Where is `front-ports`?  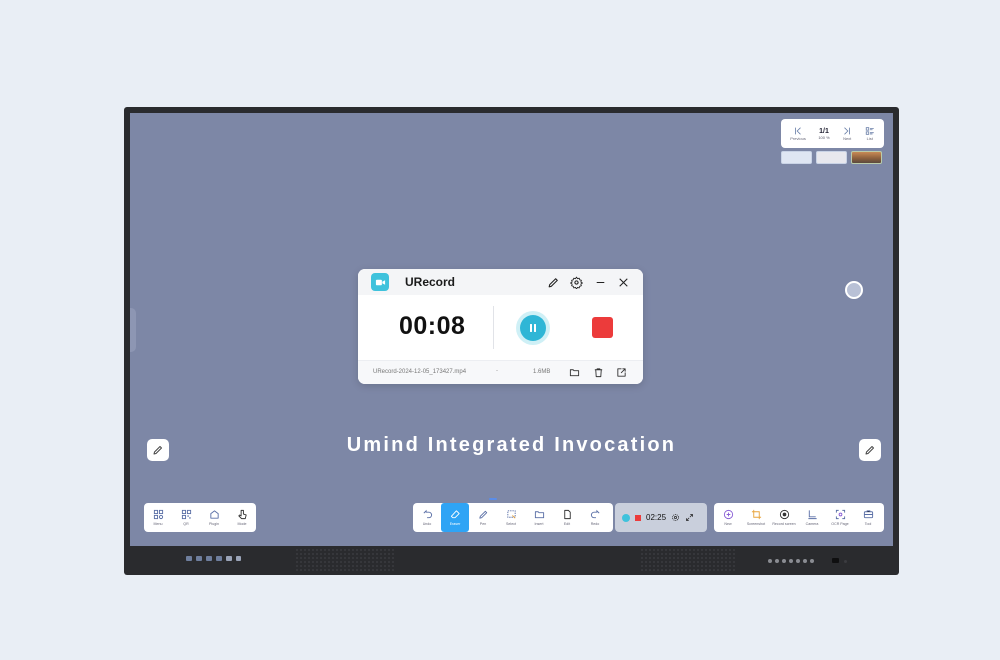 front-ports is located at coordinates (213, 558).